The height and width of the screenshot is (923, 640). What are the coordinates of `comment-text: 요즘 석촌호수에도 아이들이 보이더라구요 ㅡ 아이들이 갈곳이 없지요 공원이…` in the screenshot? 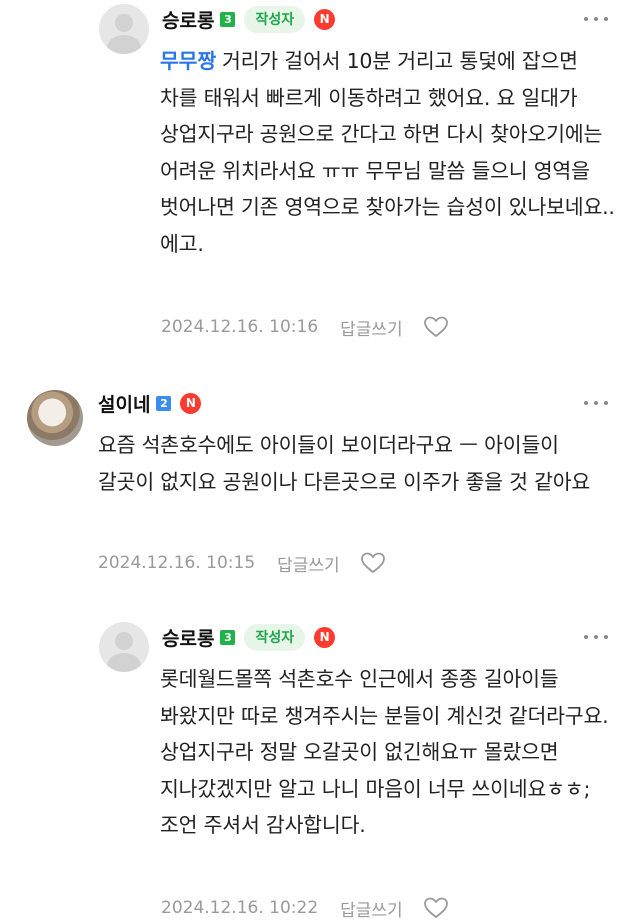 It's located at (358, 463).